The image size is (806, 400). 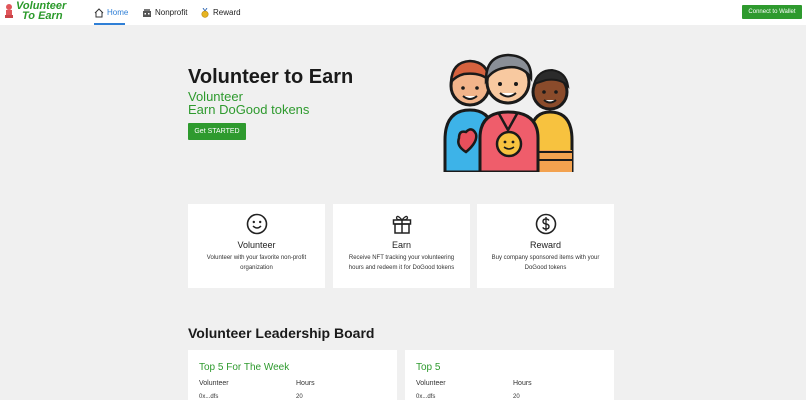 I want to click on volunteers-illustration, so click(x=508, y=112).